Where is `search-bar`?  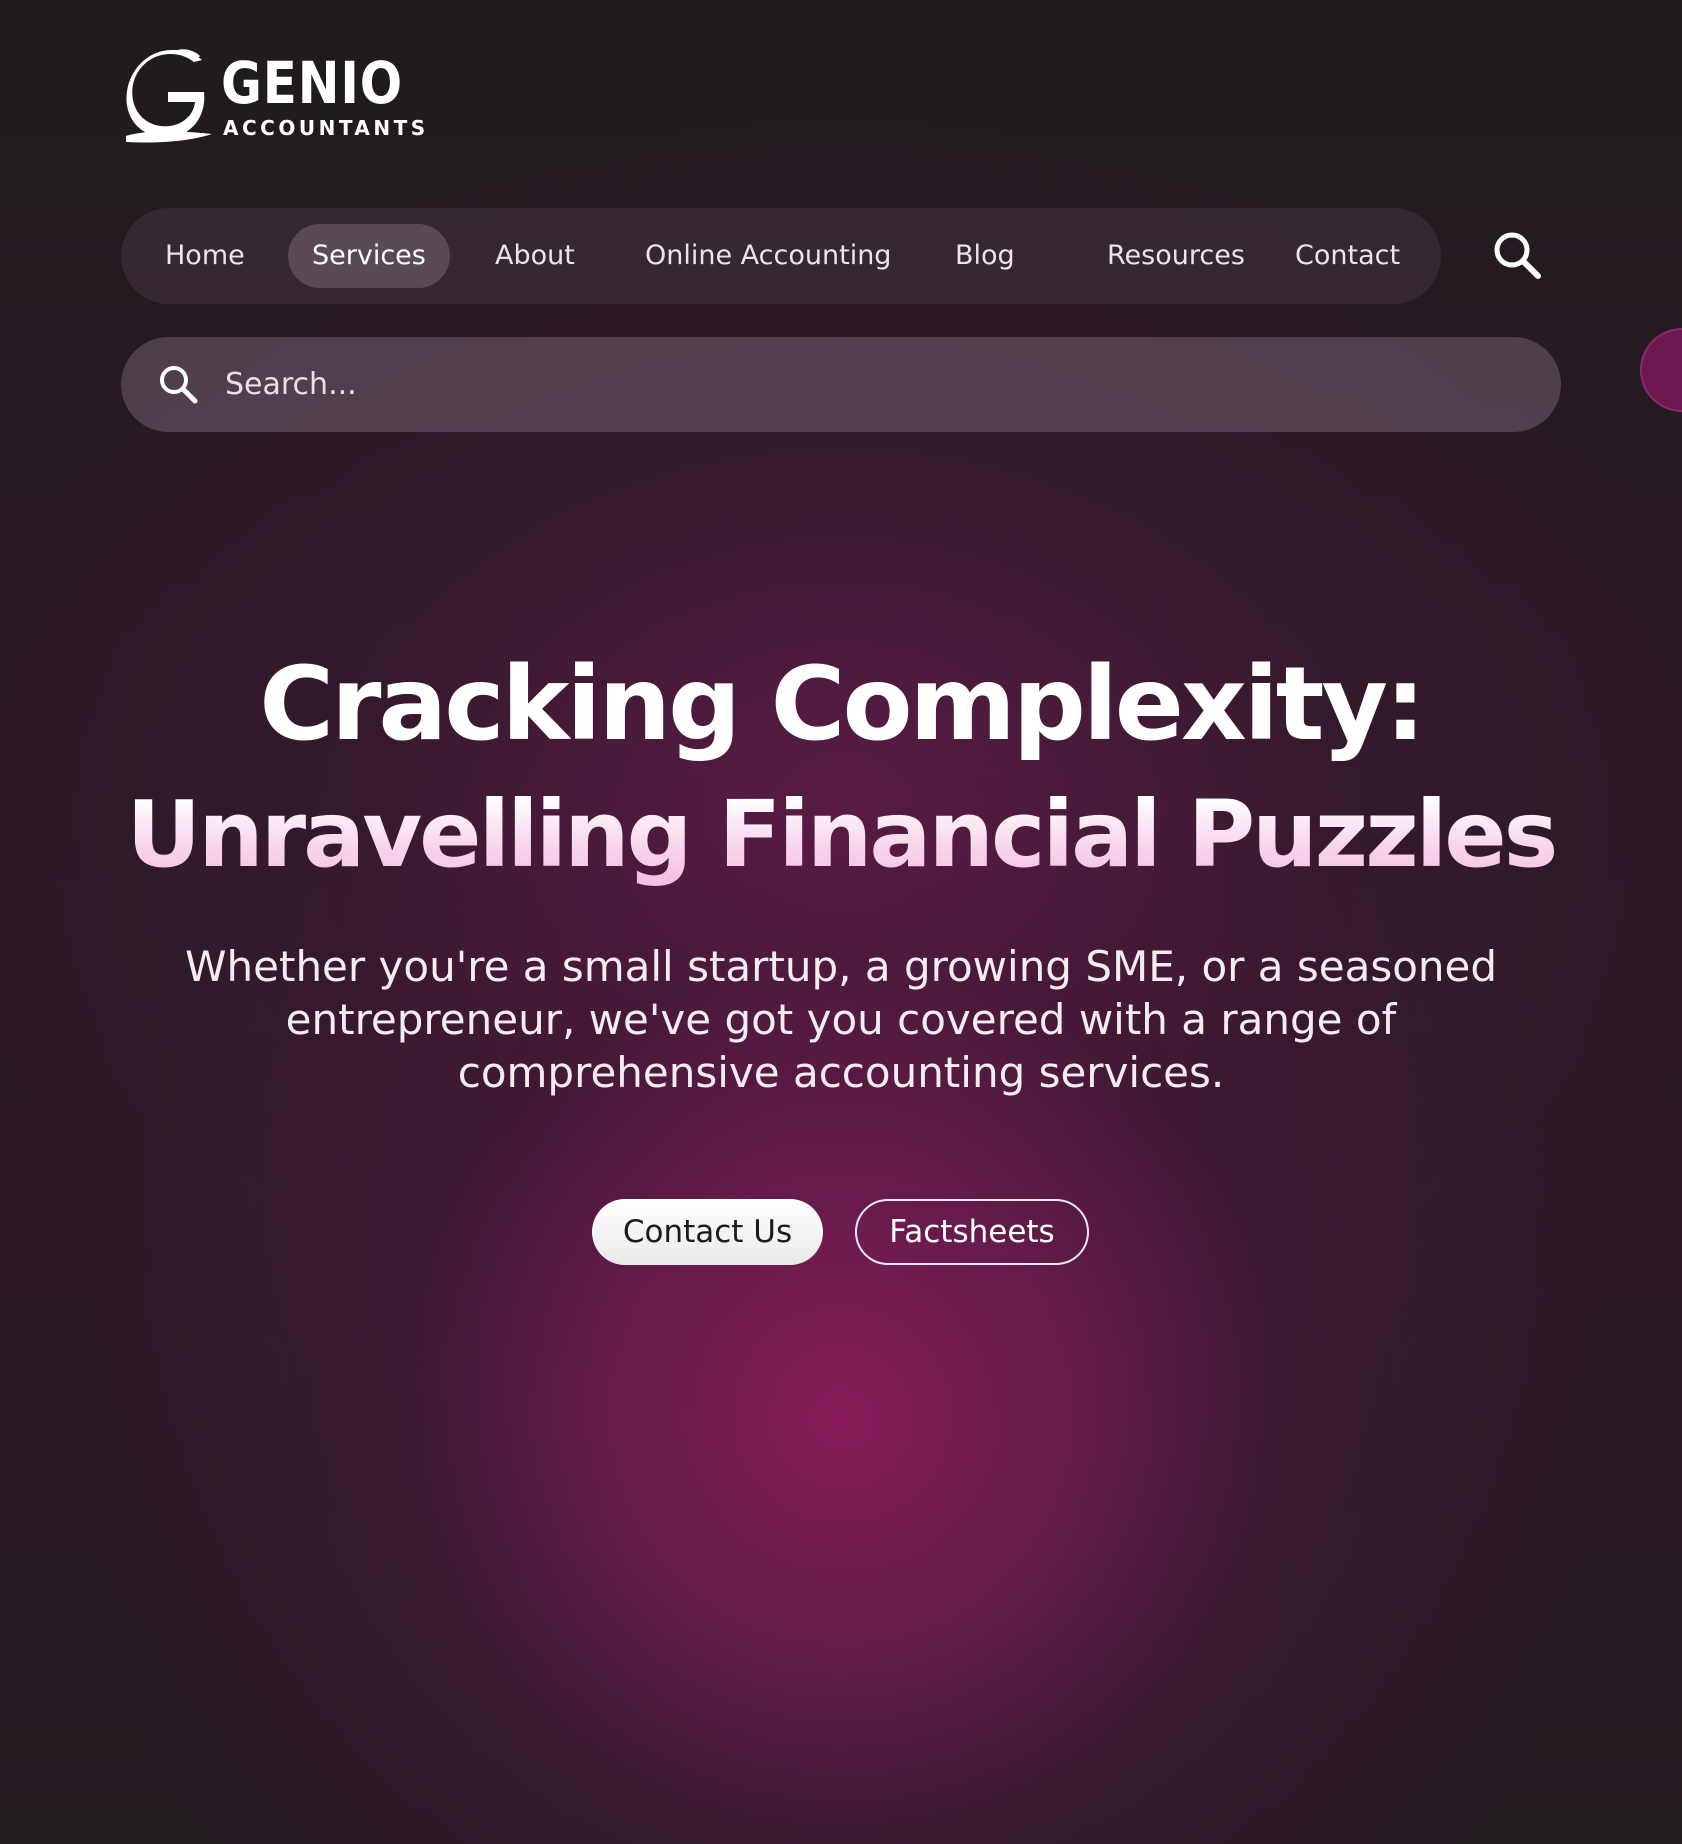
search-bar is located at coordinates (841, 384).